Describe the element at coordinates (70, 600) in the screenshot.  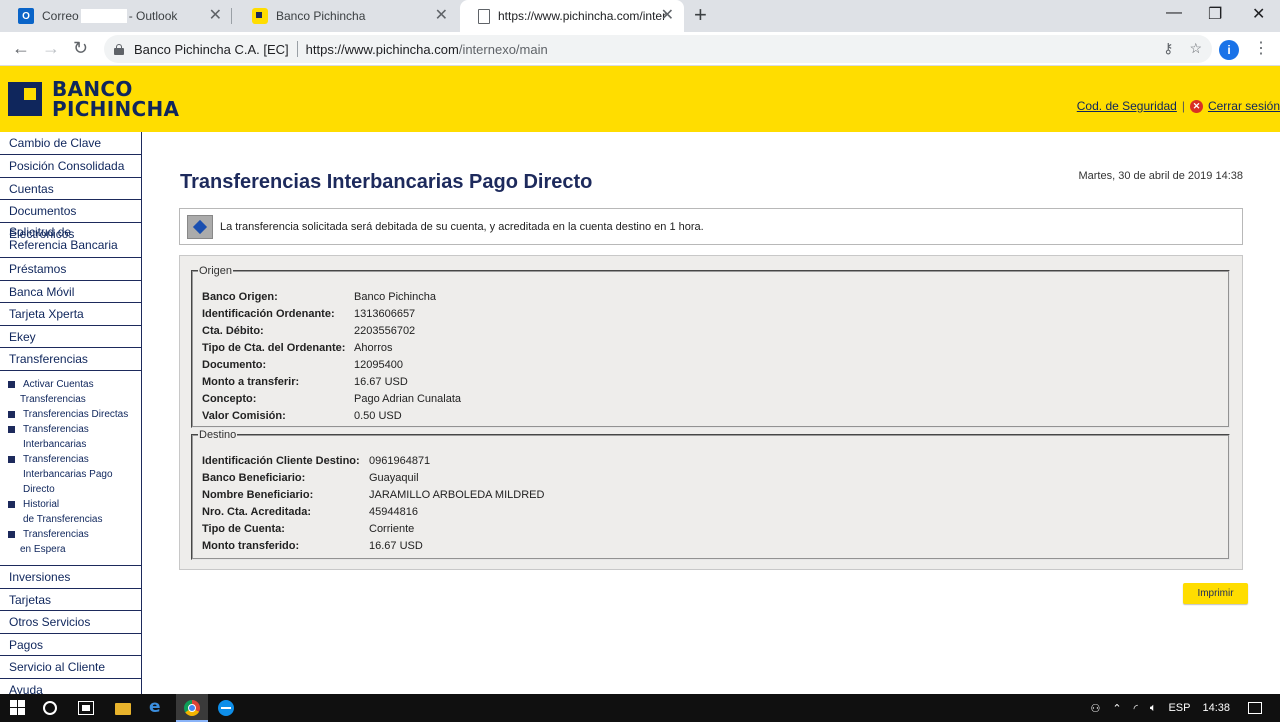
I see `nav-item-tarjetas: Tarjetas` at that location.